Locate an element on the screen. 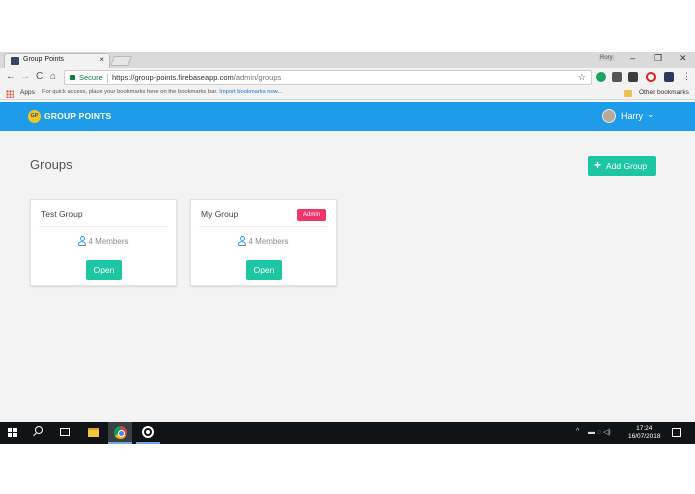  group-card: My Group Admin 4 Members Open is located at coordinates (263, 242).